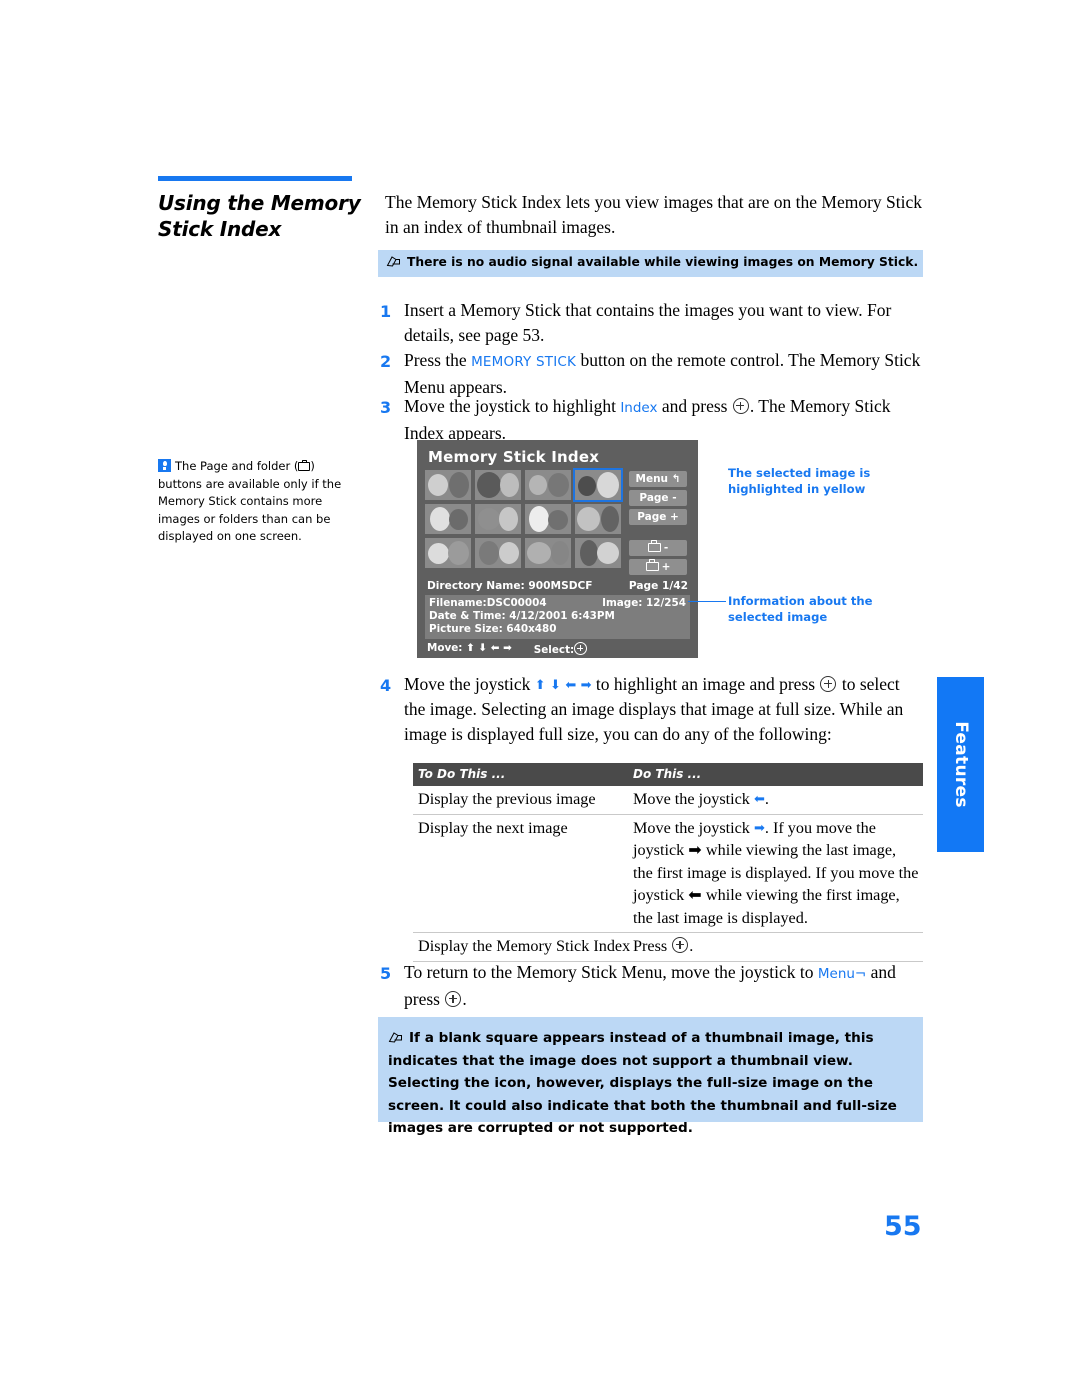  Describe the element at coordinates (493, 827) in the screenshot. I see `table-cell-action: Display the next image` at that location.